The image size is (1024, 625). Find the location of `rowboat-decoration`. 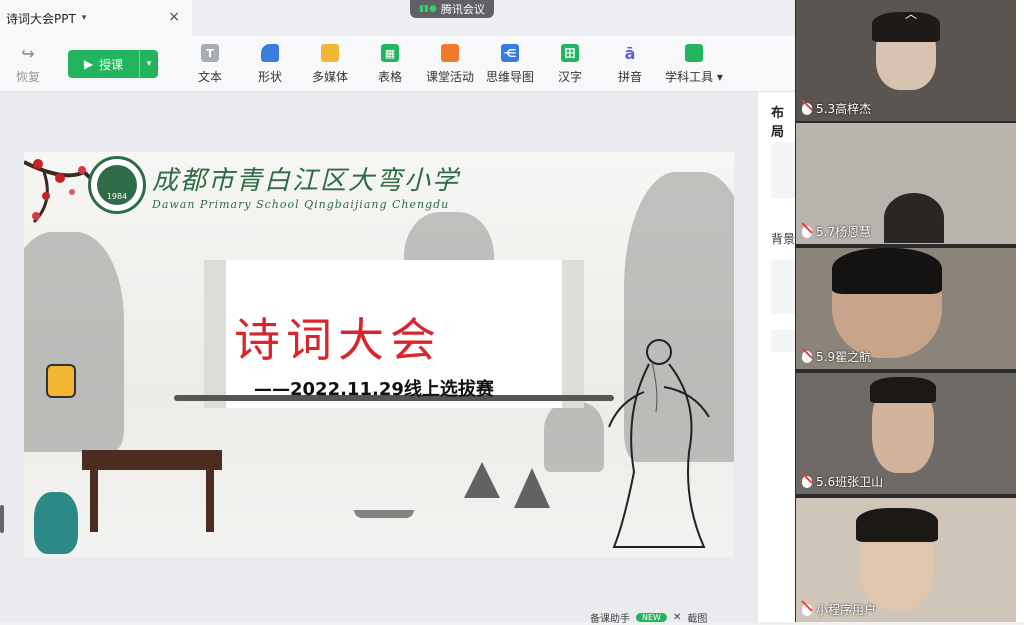

rowboat-decoration is located at coordinates (384, 514).